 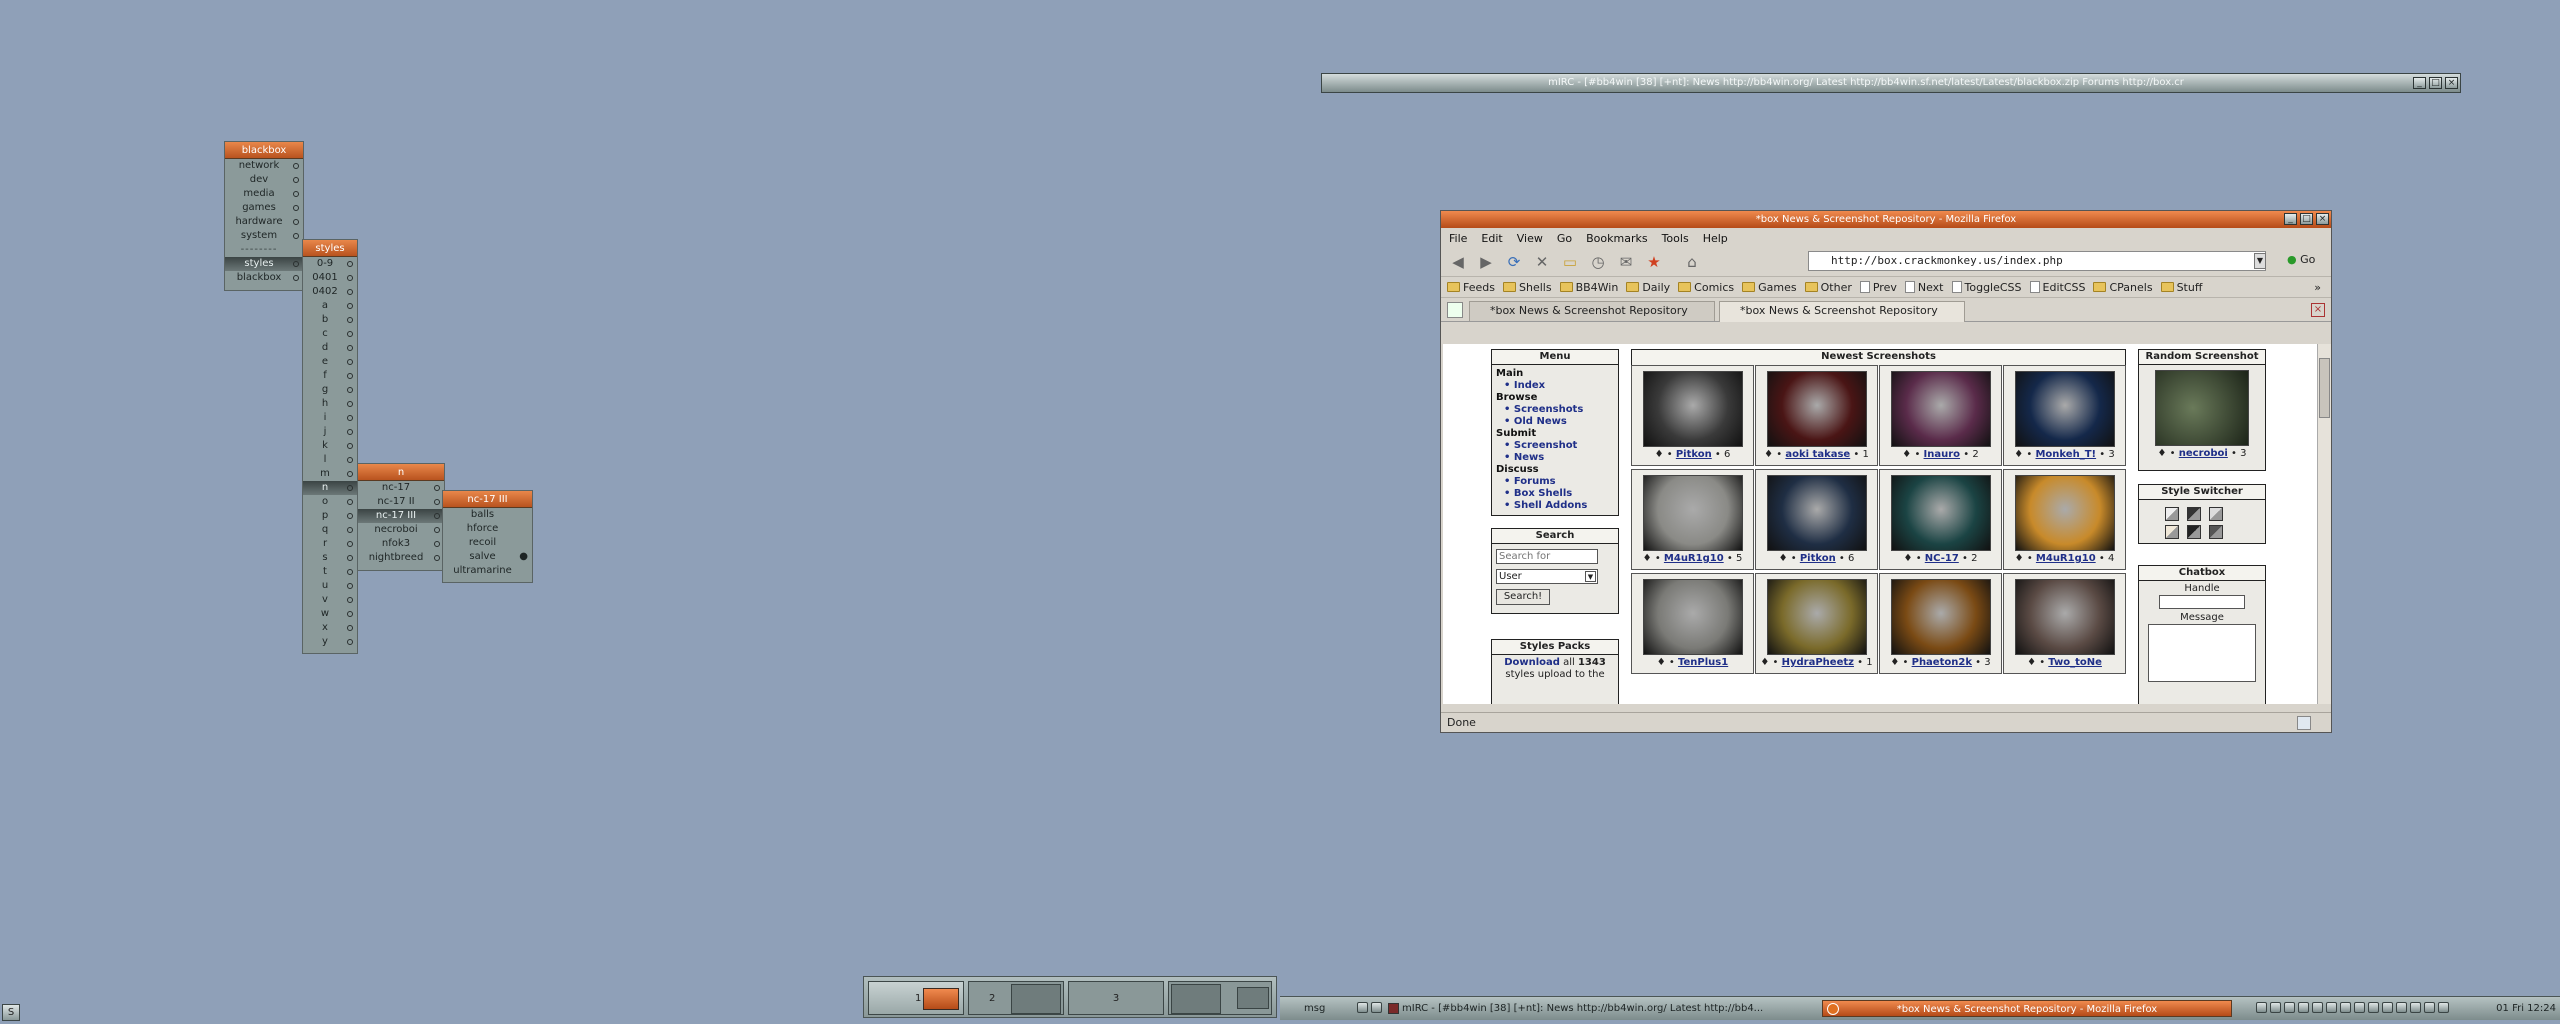 I want to click on bookmark-other: Other, so click(x=1828, y=287).